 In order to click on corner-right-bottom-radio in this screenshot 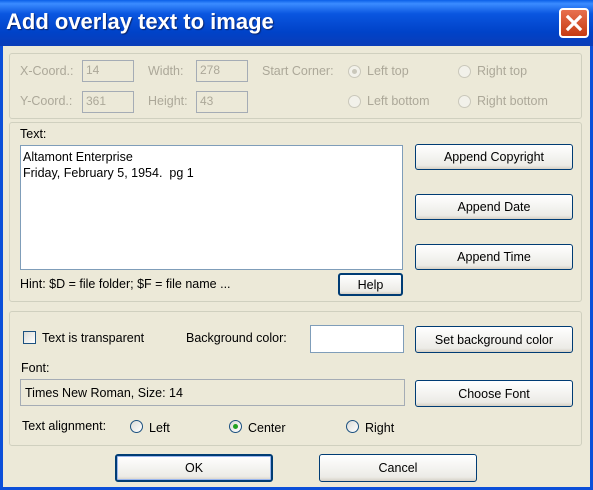, I will do `click(464, 101)`.